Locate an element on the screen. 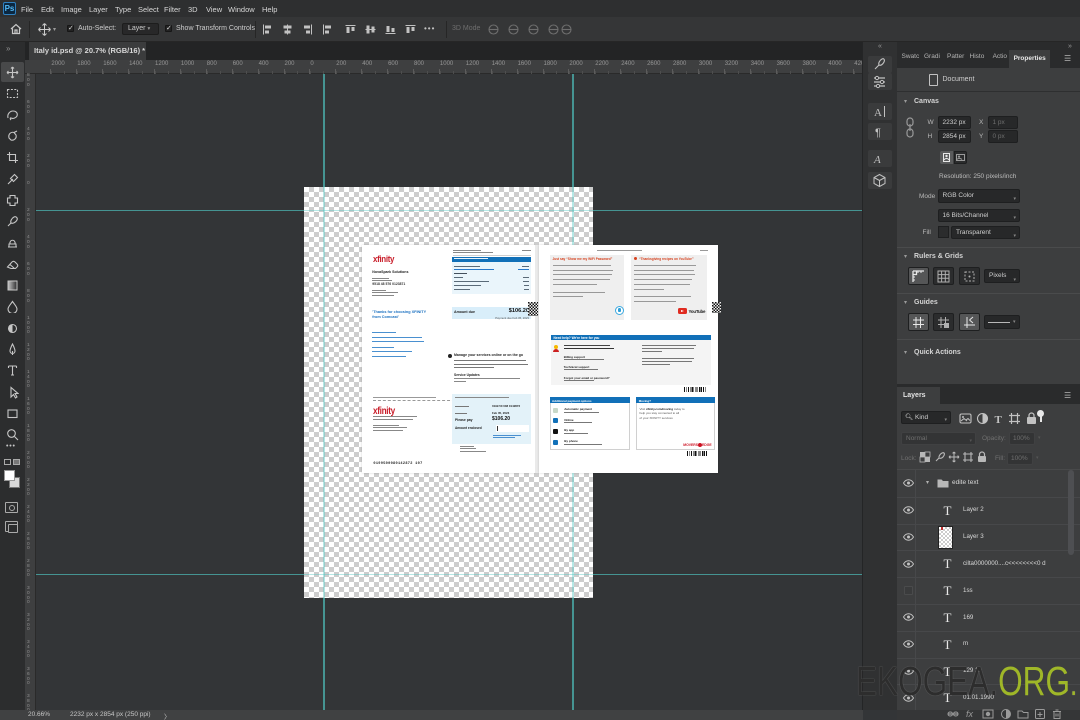  svg-text: fx is located at coordinates (970, 714).